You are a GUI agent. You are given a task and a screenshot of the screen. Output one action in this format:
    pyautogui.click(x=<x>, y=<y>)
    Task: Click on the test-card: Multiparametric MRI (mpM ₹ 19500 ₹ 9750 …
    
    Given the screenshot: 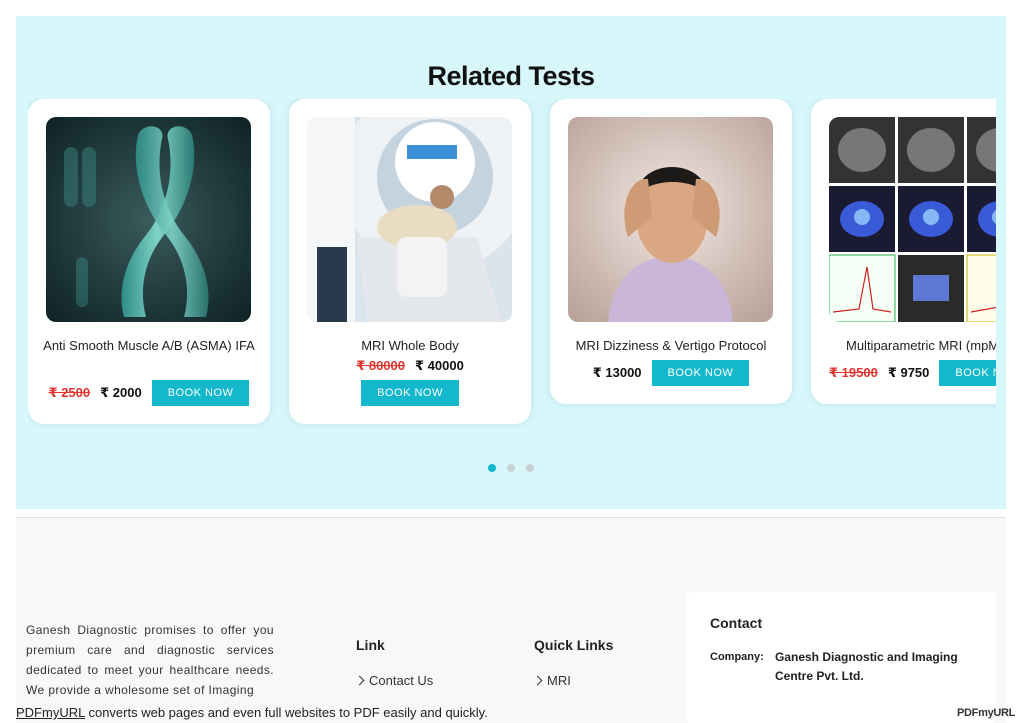 What is the action you would take?
    pyautogui.click(x=903, y=251)
    